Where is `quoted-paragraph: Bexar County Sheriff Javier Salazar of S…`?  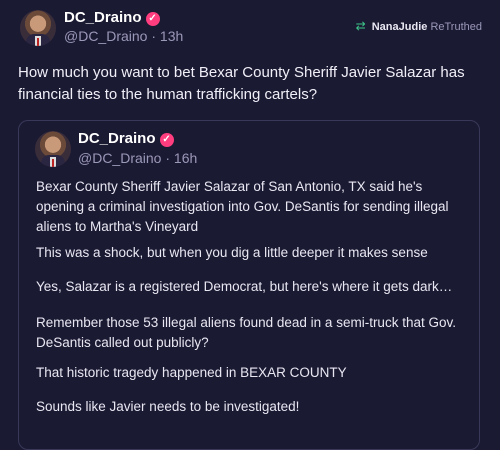
quoted-paragraph: Bexar County Sheriff Javier Salazar of S… is located at coordinates (242, 206).